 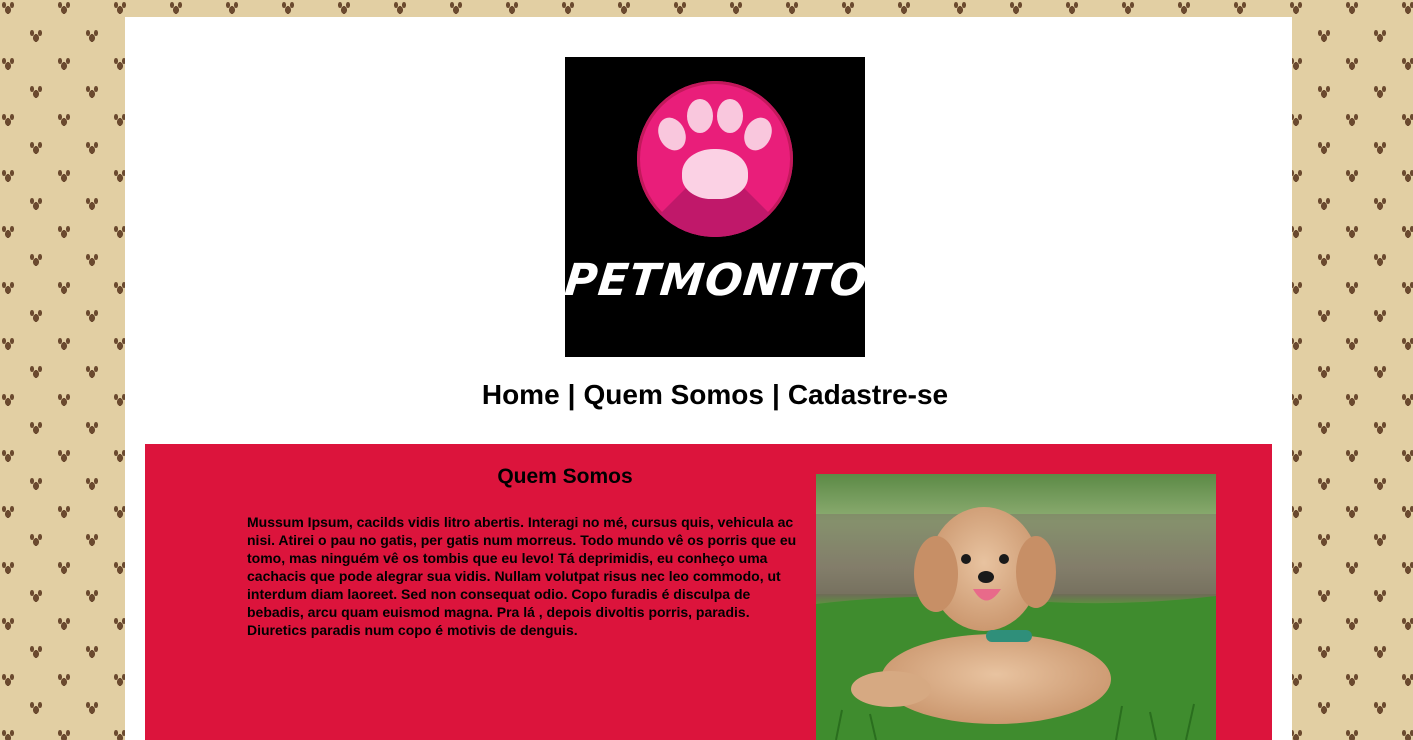 I want to click on petmonitor-logo: PETMONITOR, so click(x=734, y=207).